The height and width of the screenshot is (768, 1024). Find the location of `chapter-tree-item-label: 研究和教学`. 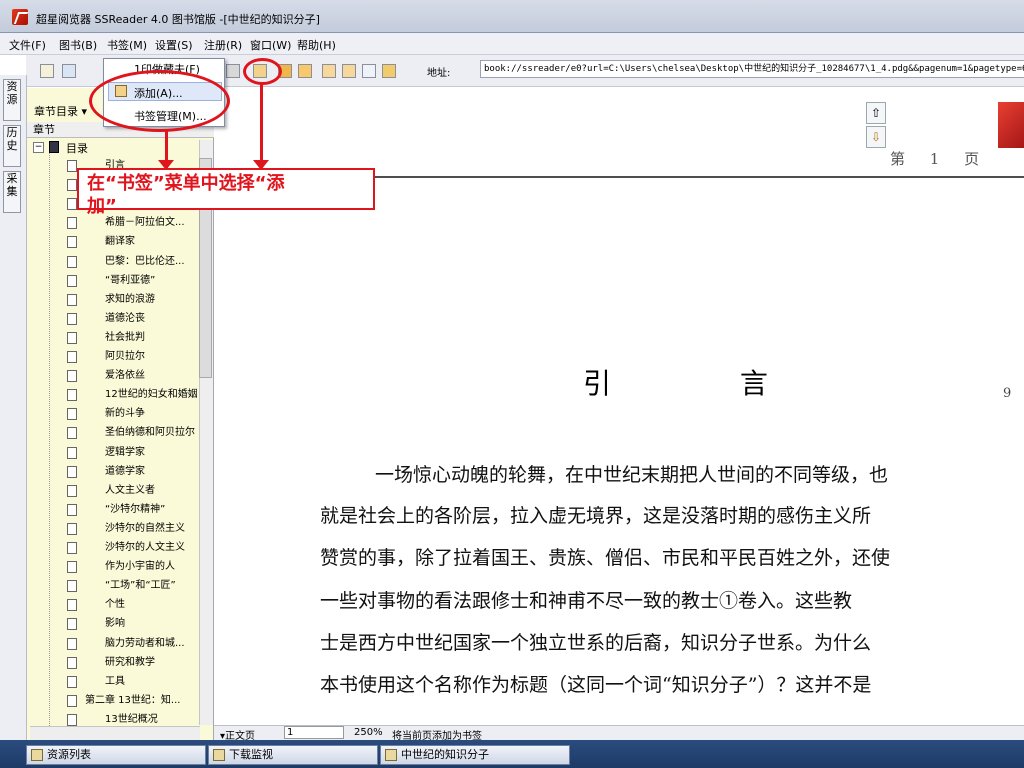

chapter-tree-item-label: 研究和教学 is located at coordinates (130, 662).